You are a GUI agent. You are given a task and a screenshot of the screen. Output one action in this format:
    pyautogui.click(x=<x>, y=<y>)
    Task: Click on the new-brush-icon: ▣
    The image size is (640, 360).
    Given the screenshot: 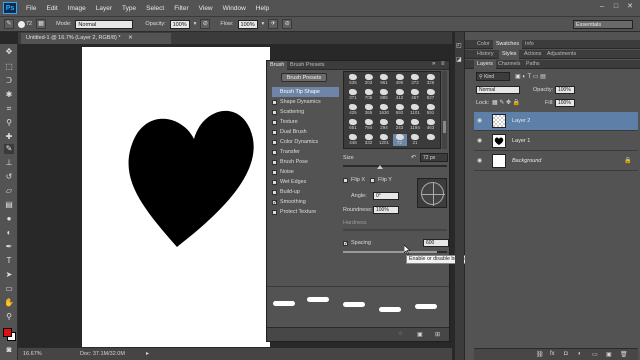 What is the action you would take?
    pyautogui.click(x=420, y=334)
    